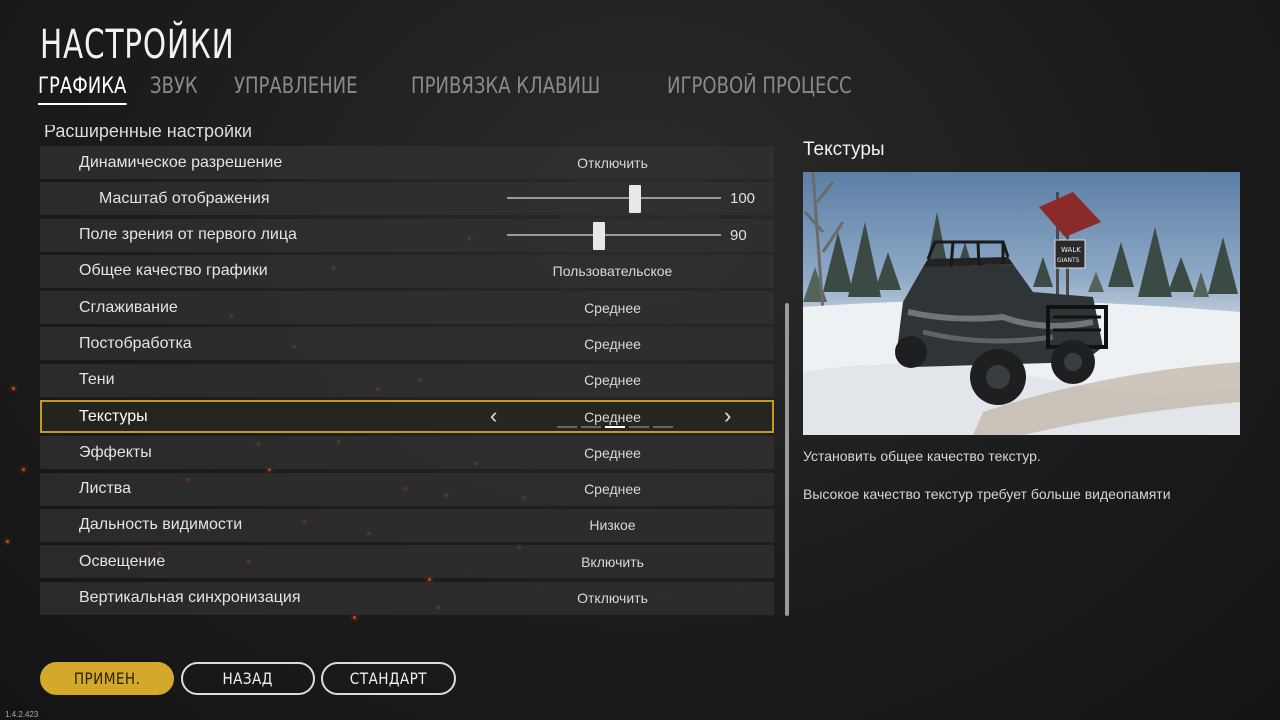 The image size is (1280, 720). Describe the element at coordinates (184, 198) in the screenshot. I see `setting-label: Масштаб отображения` at that location.